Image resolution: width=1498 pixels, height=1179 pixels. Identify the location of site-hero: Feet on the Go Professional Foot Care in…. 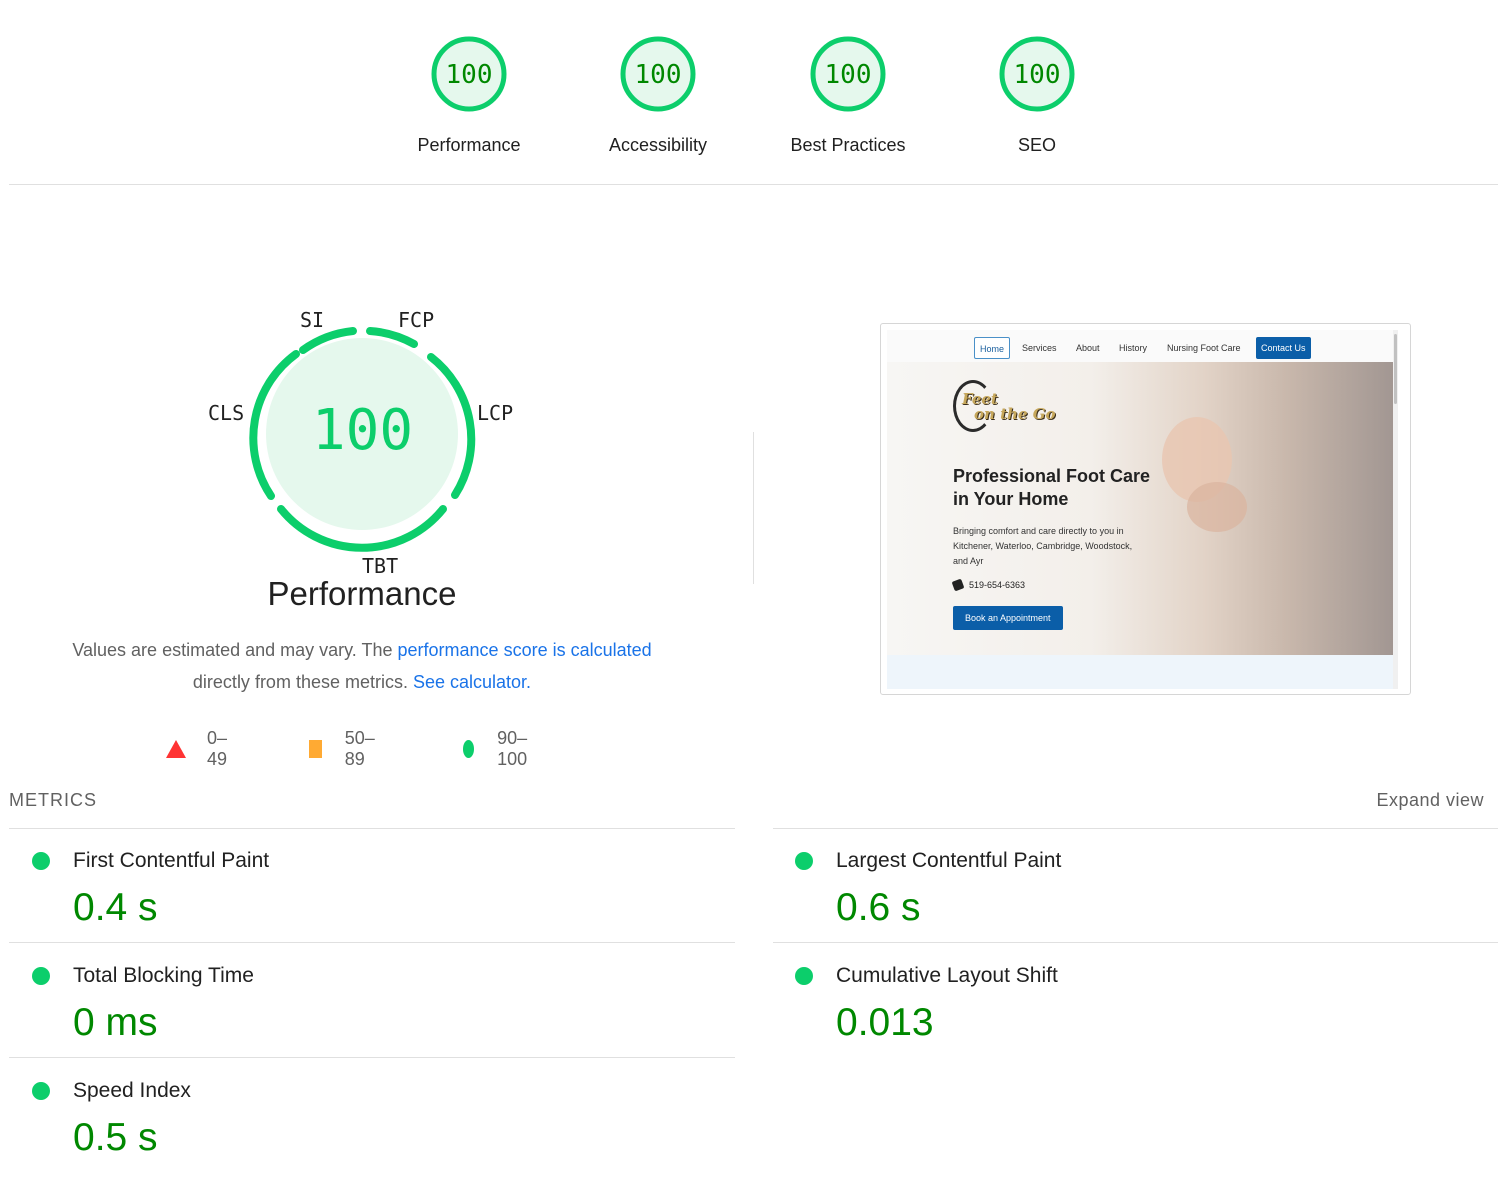
(1142, 508).